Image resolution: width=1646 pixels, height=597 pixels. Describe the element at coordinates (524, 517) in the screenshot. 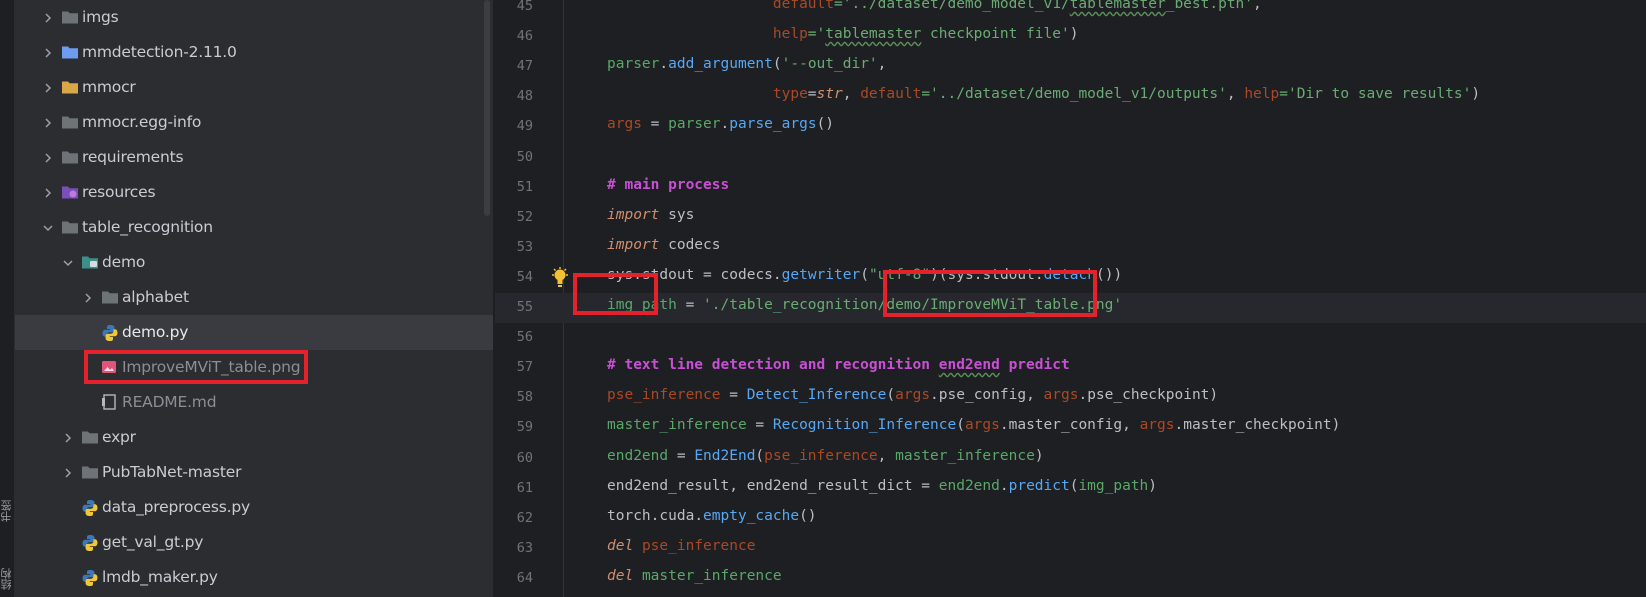

I see `line-number: 62` at that location.